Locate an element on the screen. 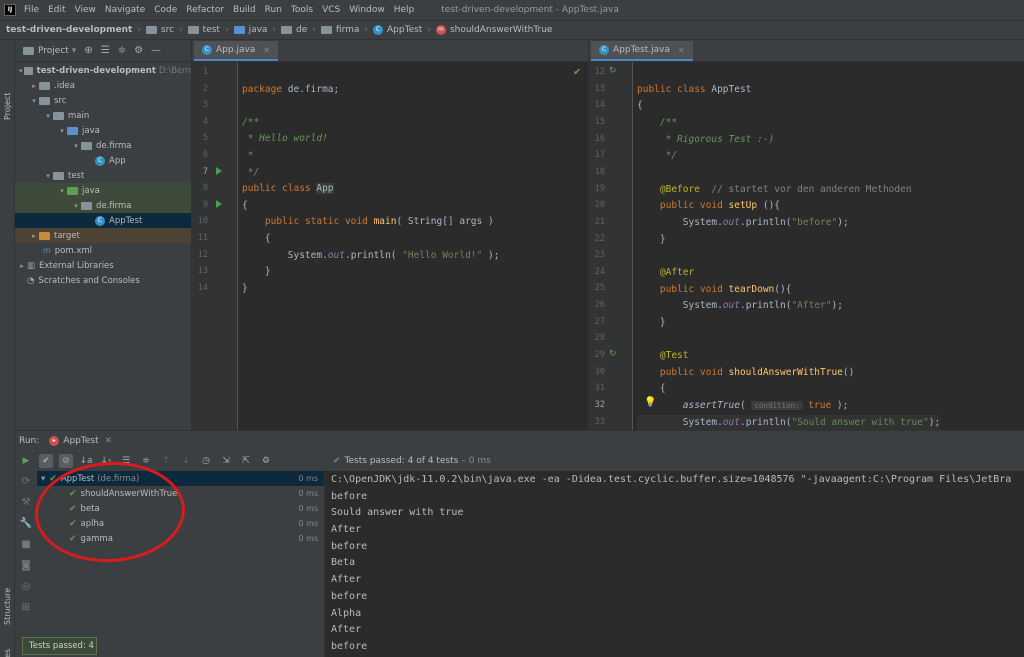  menu-vcs: VCS is located at coordinates (331, 10).